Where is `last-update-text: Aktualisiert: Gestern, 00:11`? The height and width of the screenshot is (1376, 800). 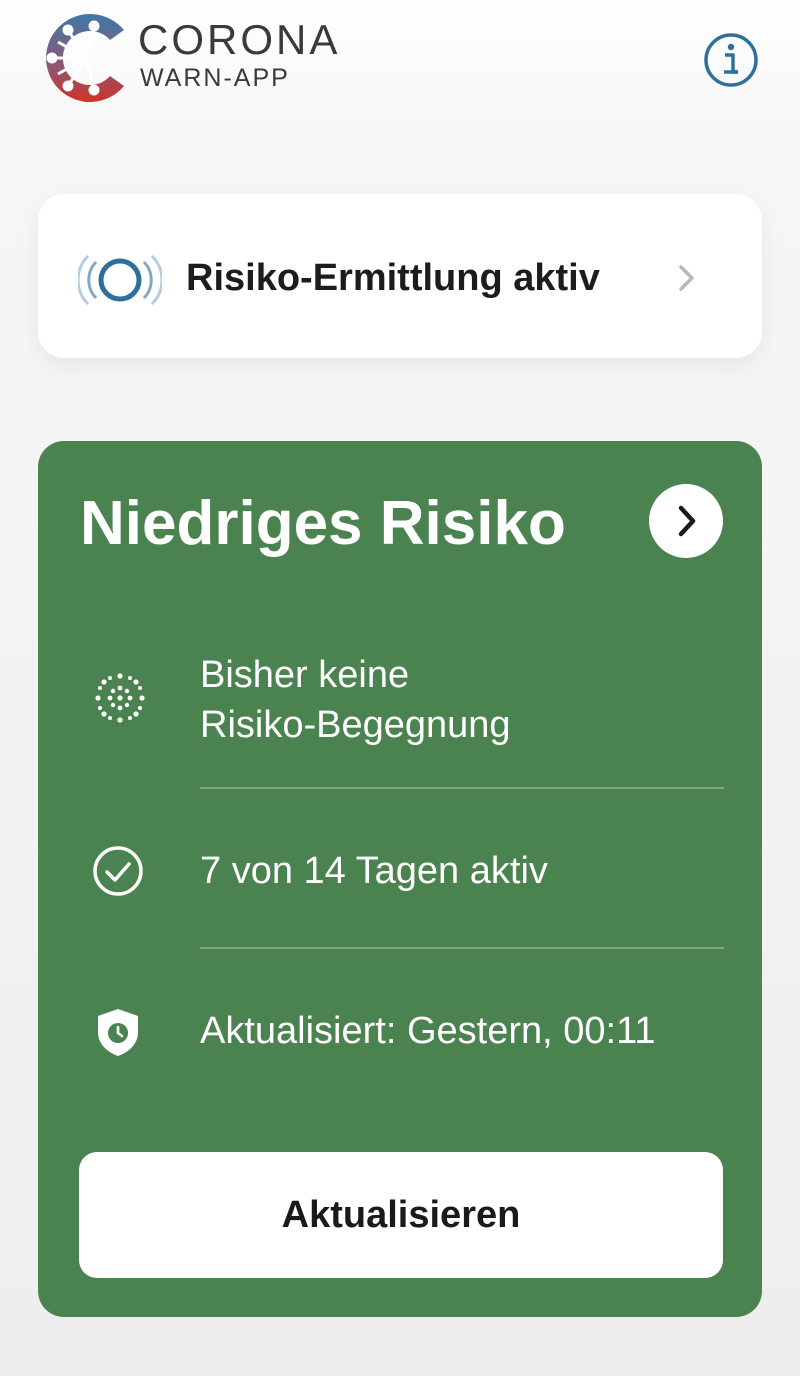
last-update-text: Aktualisiert: Gestern, 00:11 is located at coordinates (428, 1031).